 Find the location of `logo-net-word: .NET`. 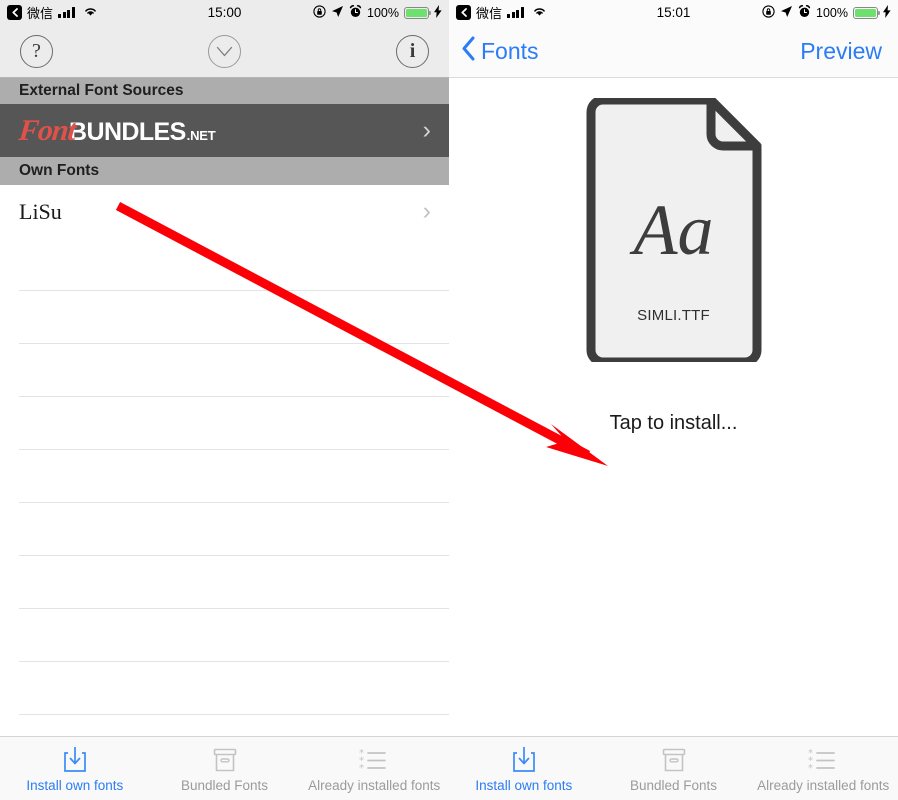

logo-net-word: .NET is located at coordinates (201, 135).